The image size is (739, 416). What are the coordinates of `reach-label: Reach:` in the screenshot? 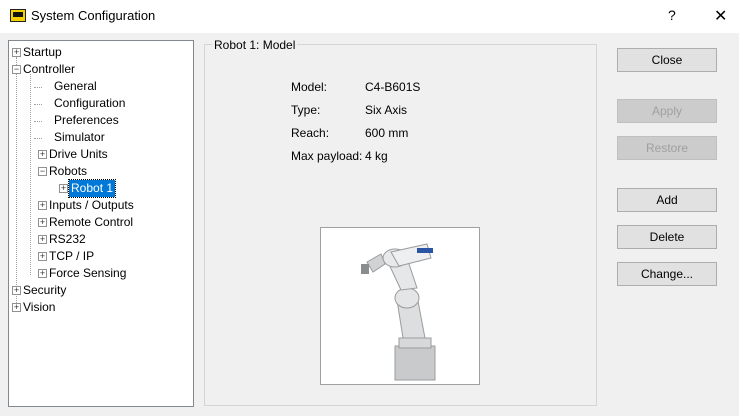 It's located at (310, 133).